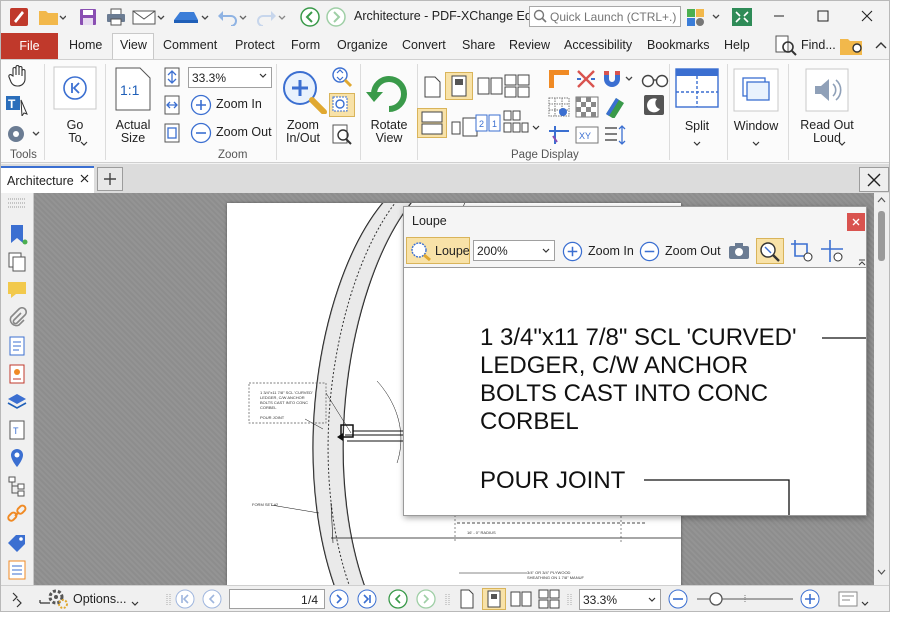  Describe the element at coordinates (85, 45) in the screenshot. I see `tab-home: Home` at that location.